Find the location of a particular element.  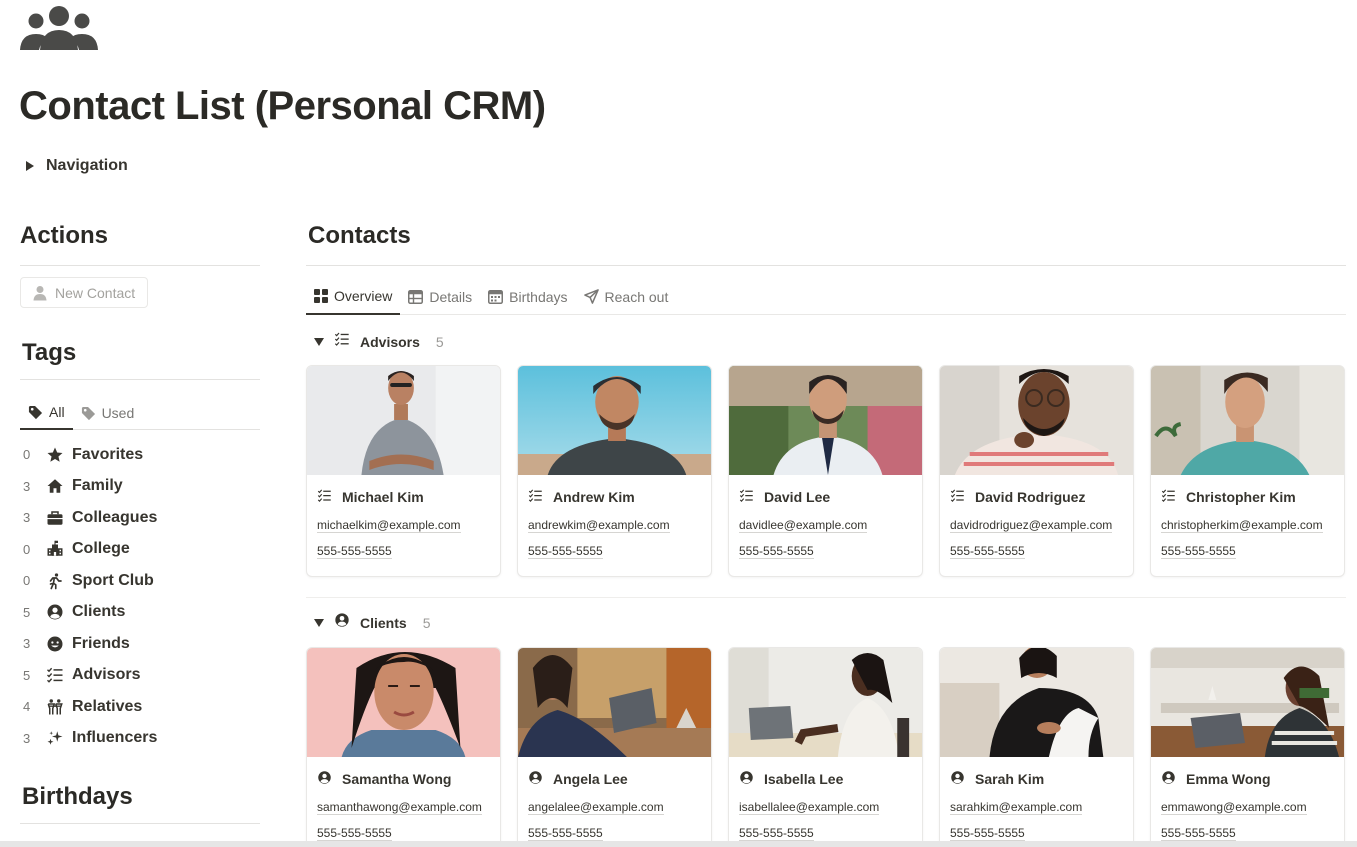

contact-email: andrewkim@example.com is located at coordinates (614, 525).